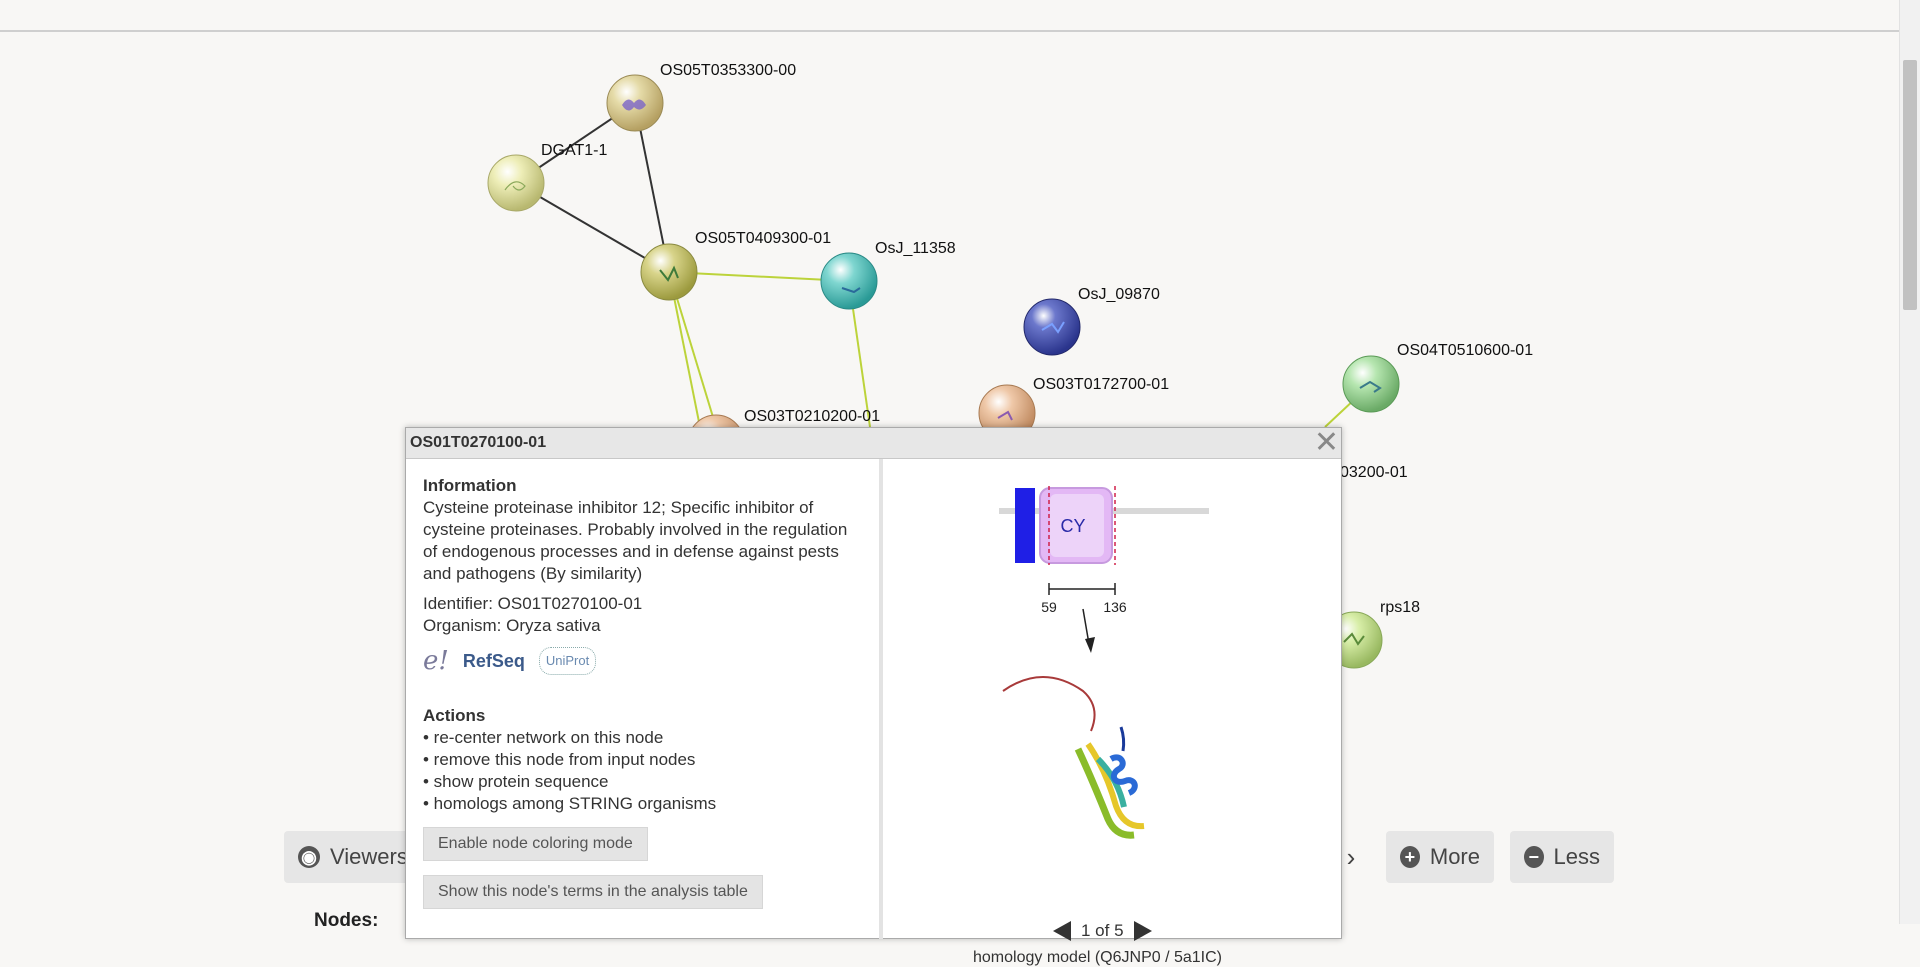  Describe the element at coordinates (567, 661) in the screenshot. I see `uniprot-logo-link: UniProt` at that location.